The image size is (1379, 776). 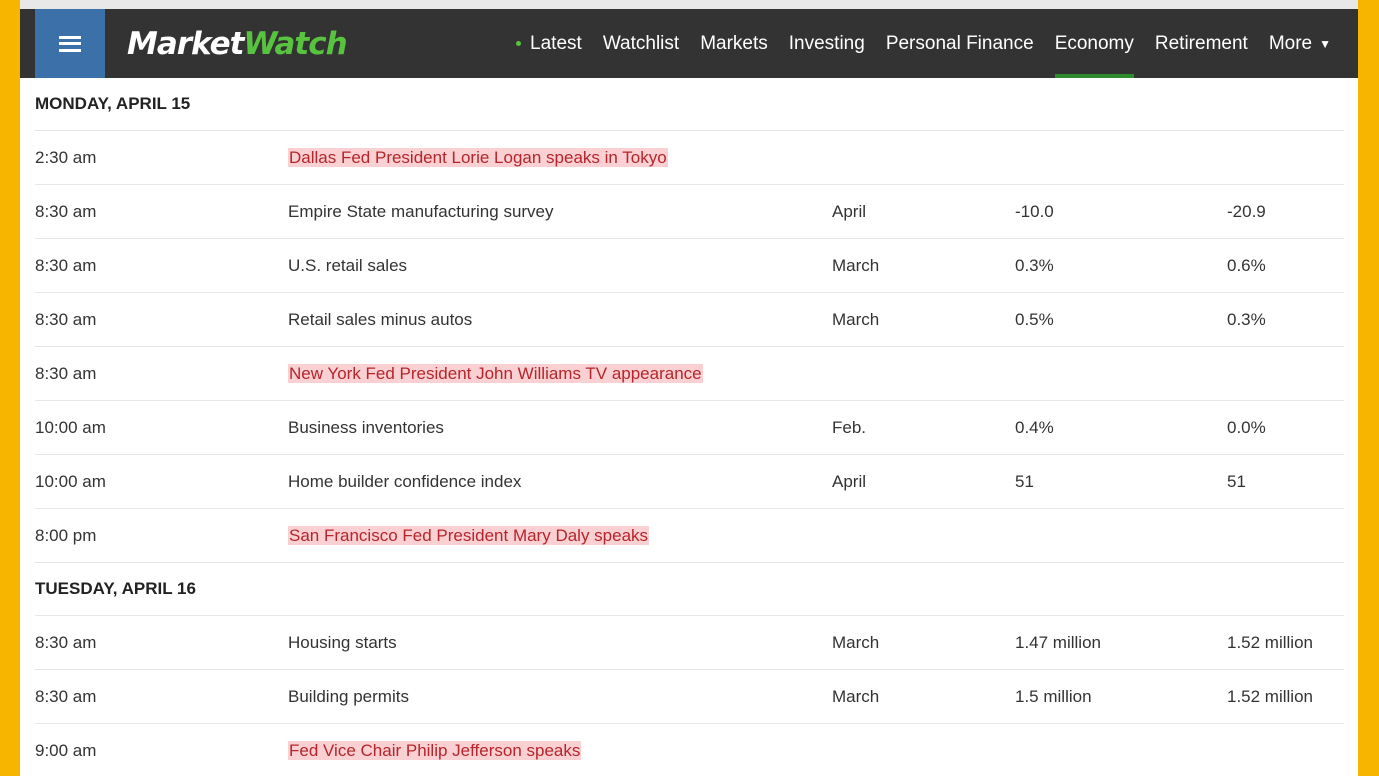 I want to click on event-time: 8:00 pm, so click(x=66, y=535).